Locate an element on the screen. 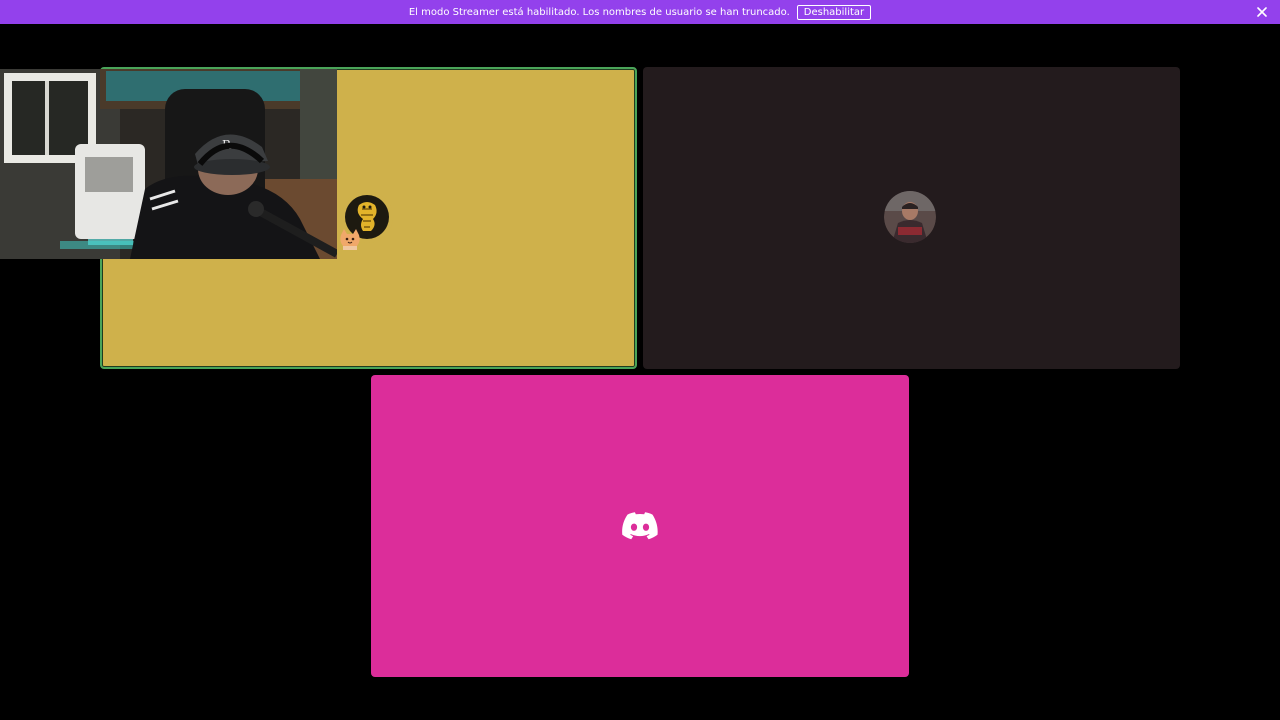 This screenshot has height=720, width=1280. close-icon is located at coordinates (1262, 12).